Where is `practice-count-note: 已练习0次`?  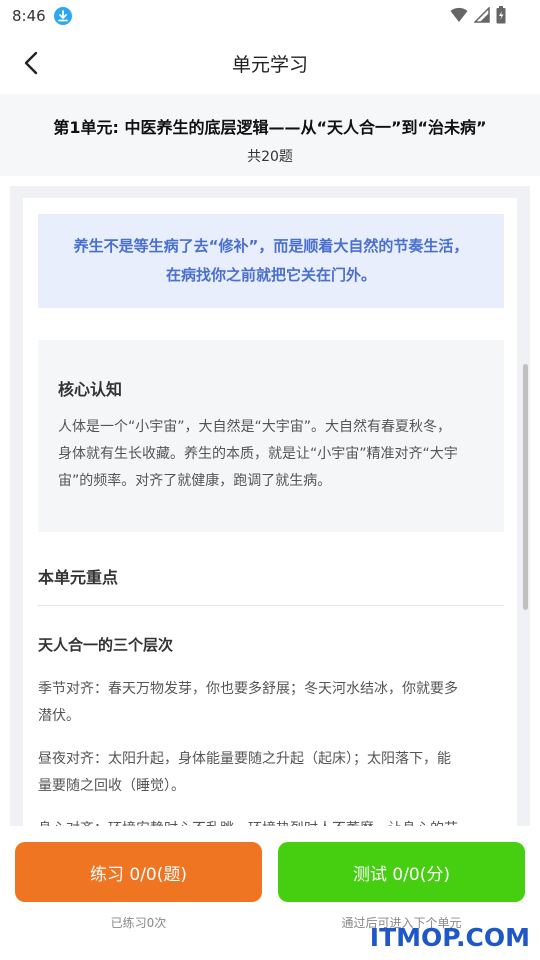
practice-count-note: 已练习0次 is located at coordinates (138, 923).